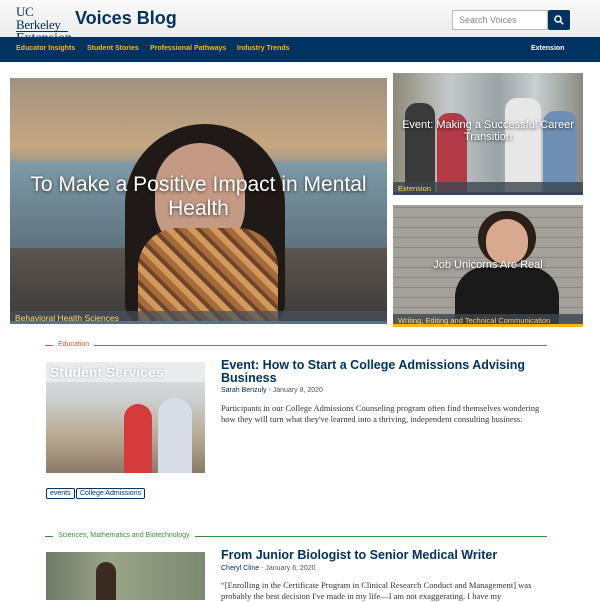 The image size is (600, 602). Describe the element at coordinates (126, 18) in the screenshot. I see `blog-title: Voices Blog` at that location.